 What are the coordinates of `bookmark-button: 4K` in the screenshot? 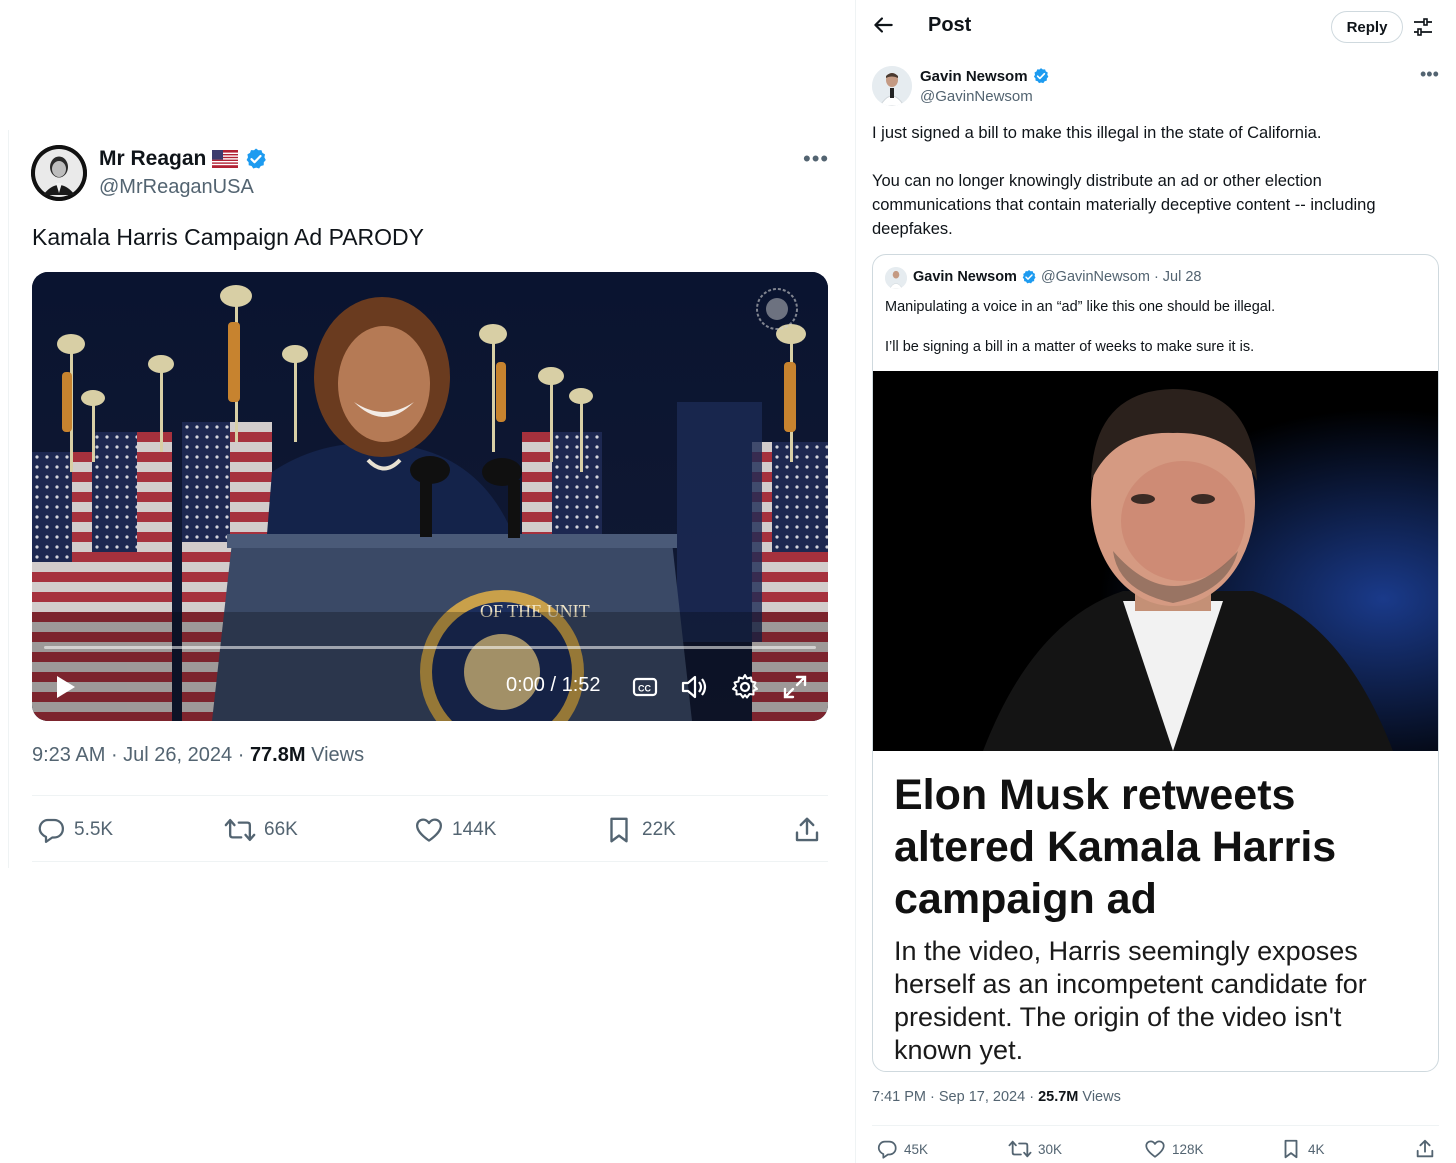 It's located at (1302, 1149).